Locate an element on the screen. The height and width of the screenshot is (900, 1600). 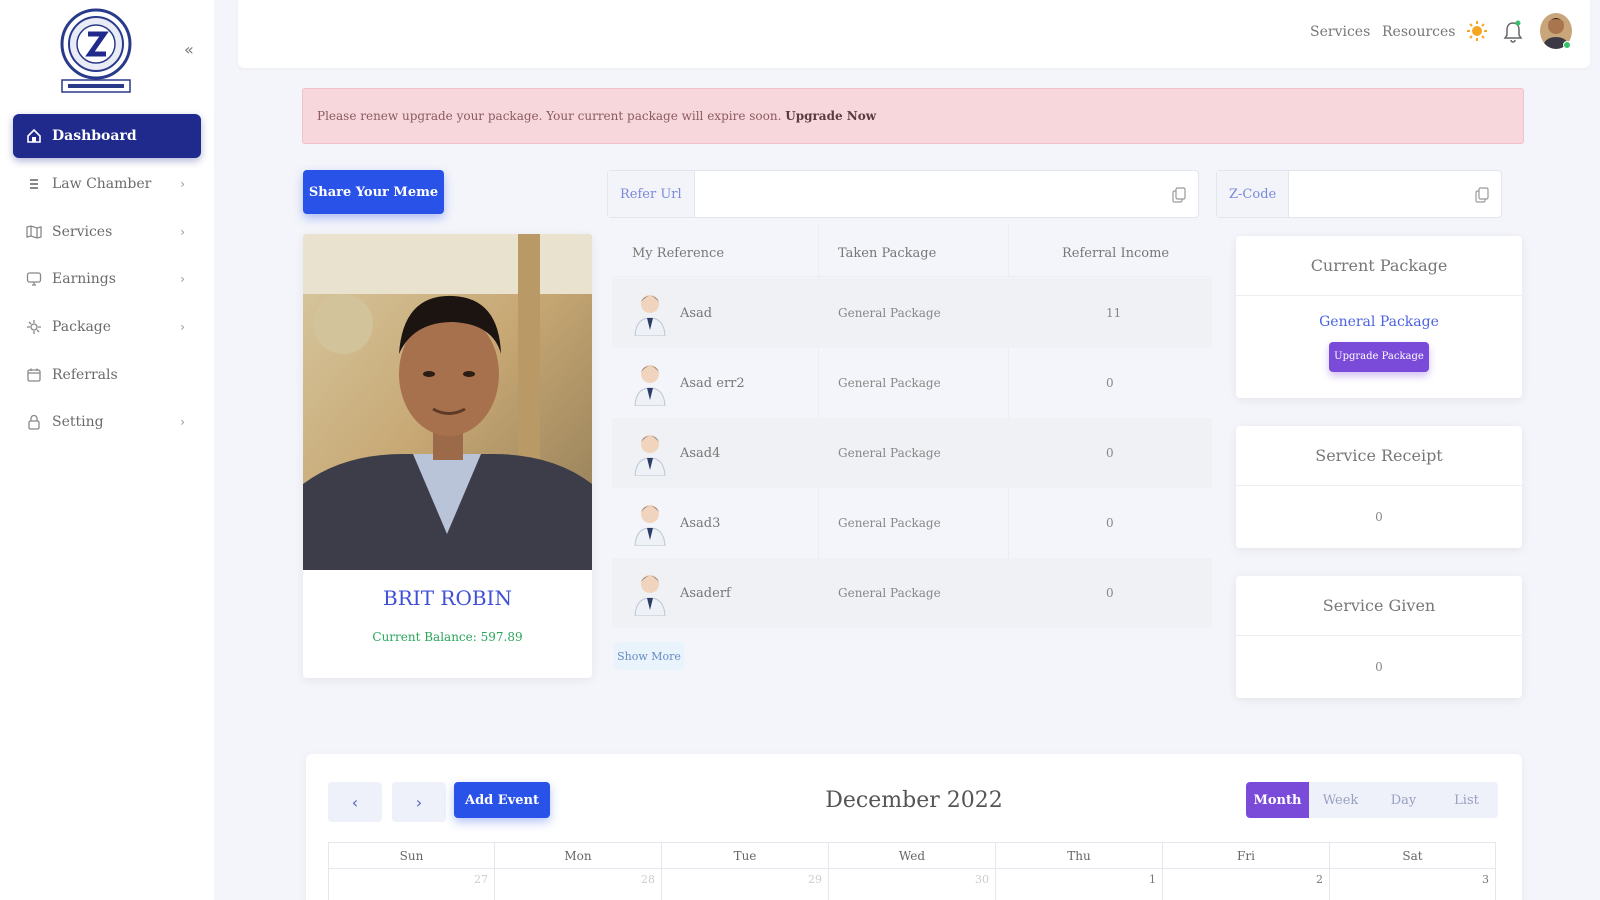
table-row: Asad err2 General Package 0 is located at coordinates (912, 383).